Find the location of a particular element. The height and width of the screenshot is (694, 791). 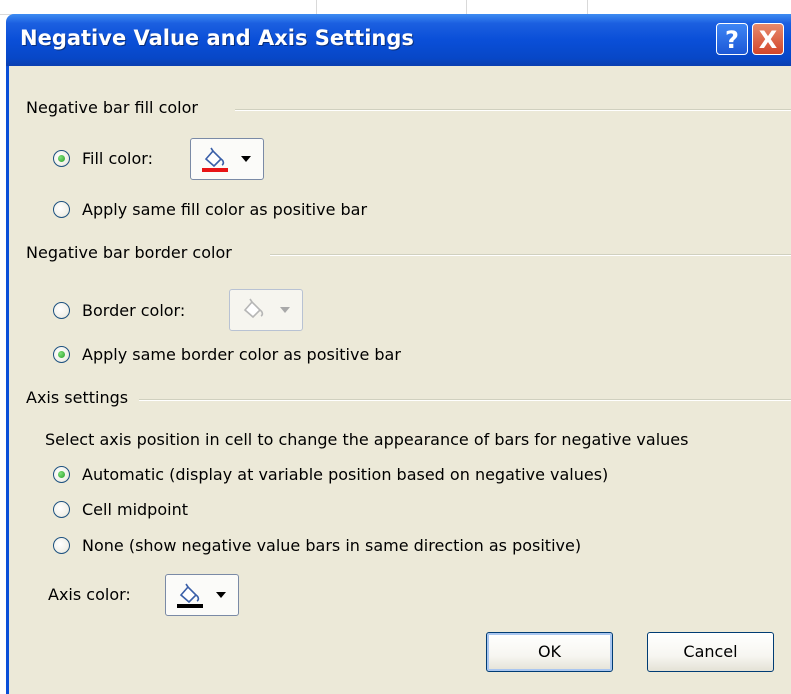

axis-midpoint-option: Cell midpoint is located at coordinates (120, 509).